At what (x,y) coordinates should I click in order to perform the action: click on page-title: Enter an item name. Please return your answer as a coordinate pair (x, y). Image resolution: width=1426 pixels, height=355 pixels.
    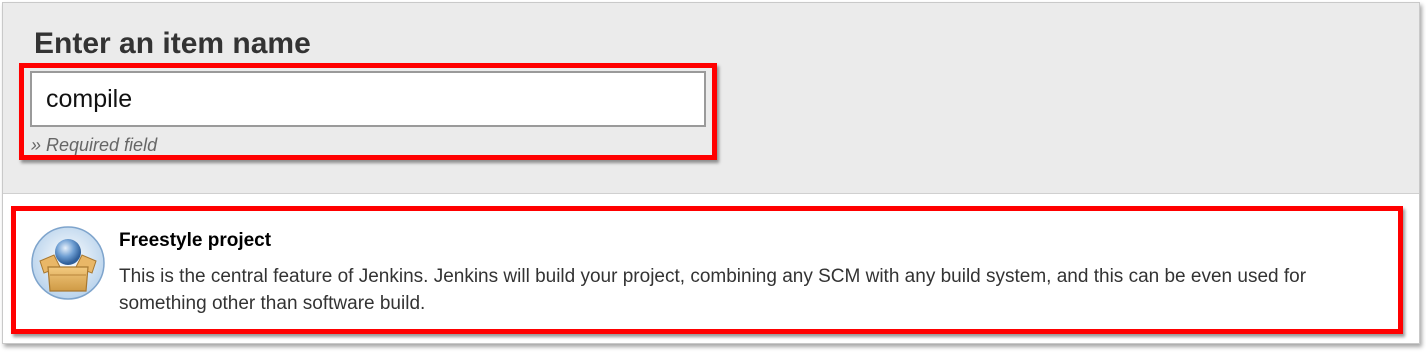
    Looking at the image, I should click on (172, 43).